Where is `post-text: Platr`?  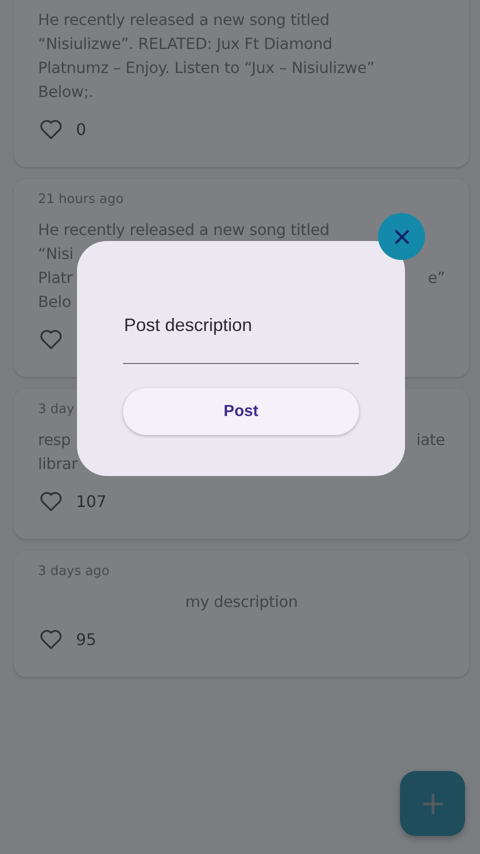 post-text: Platr is located at coordinates (55, 278).